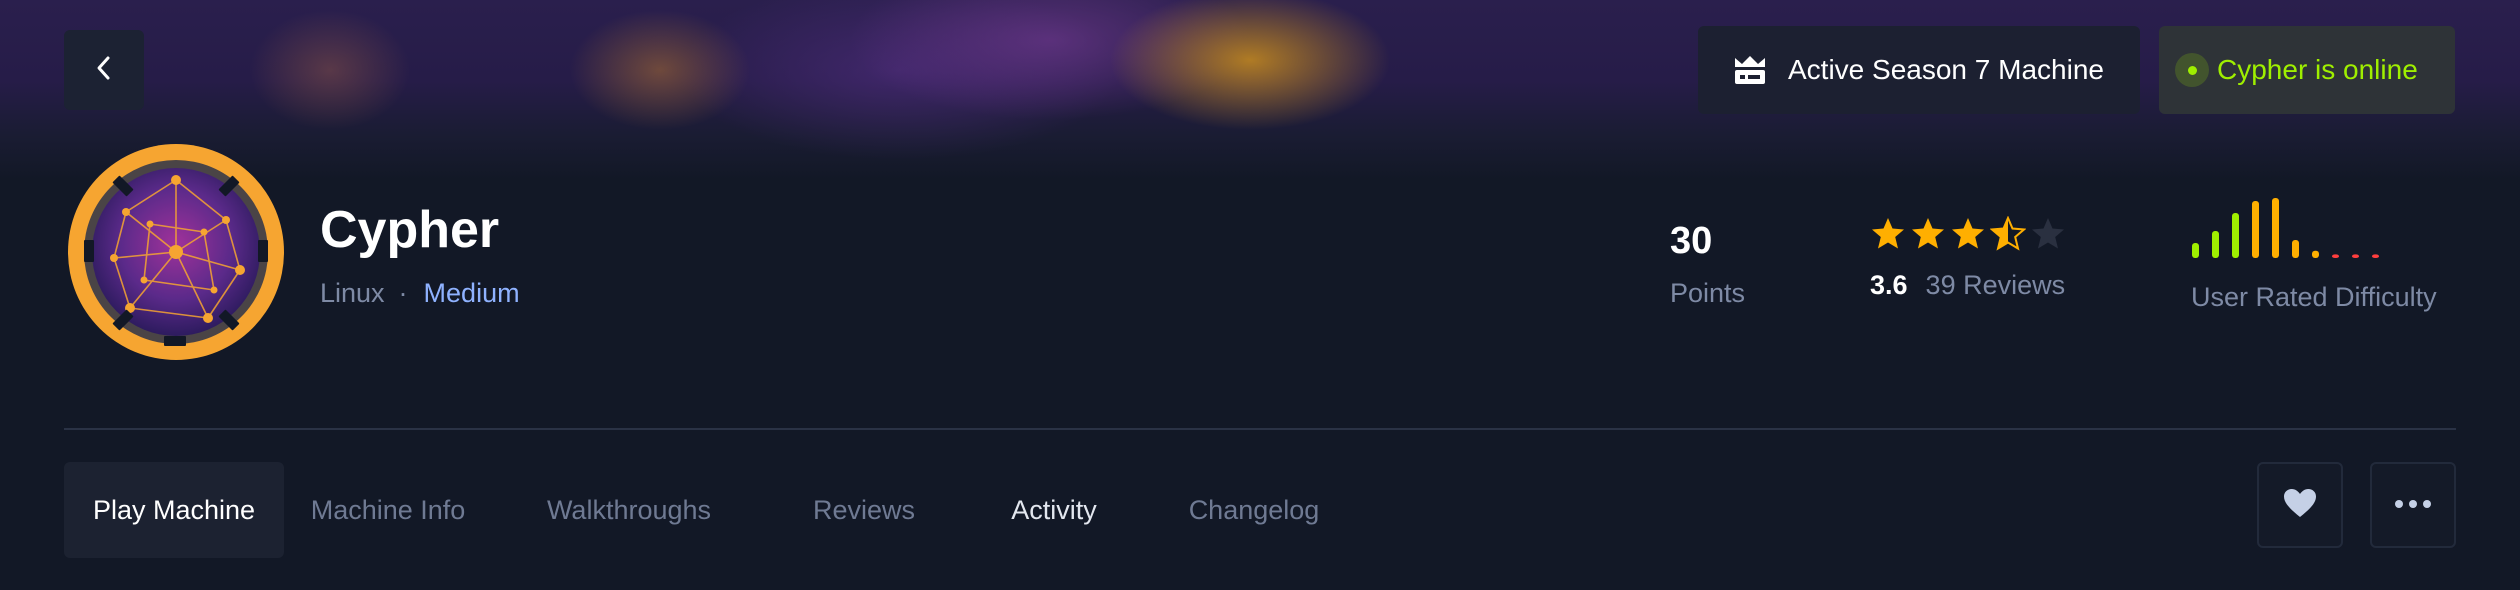  I want to click on header-divider, so click(1260, 429).